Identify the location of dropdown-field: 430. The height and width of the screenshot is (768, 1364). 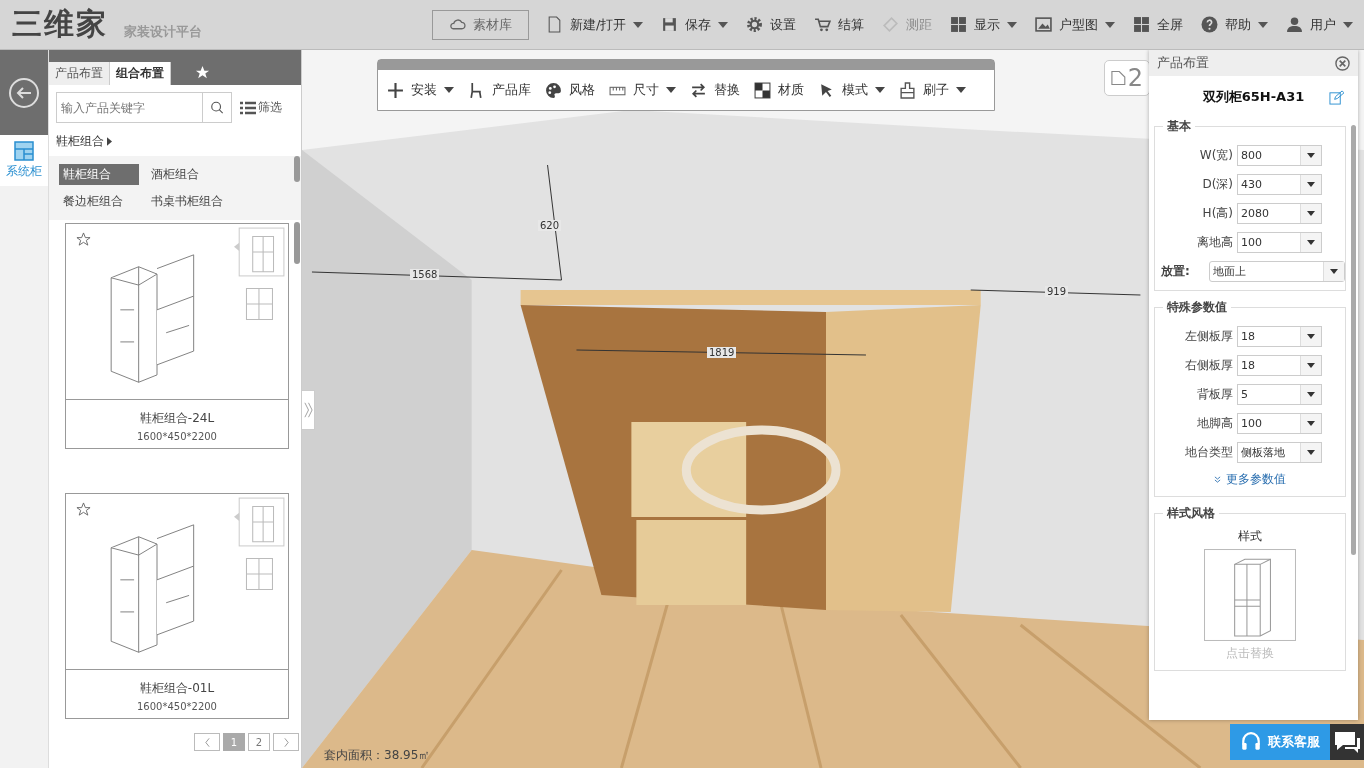
(1279, 184).